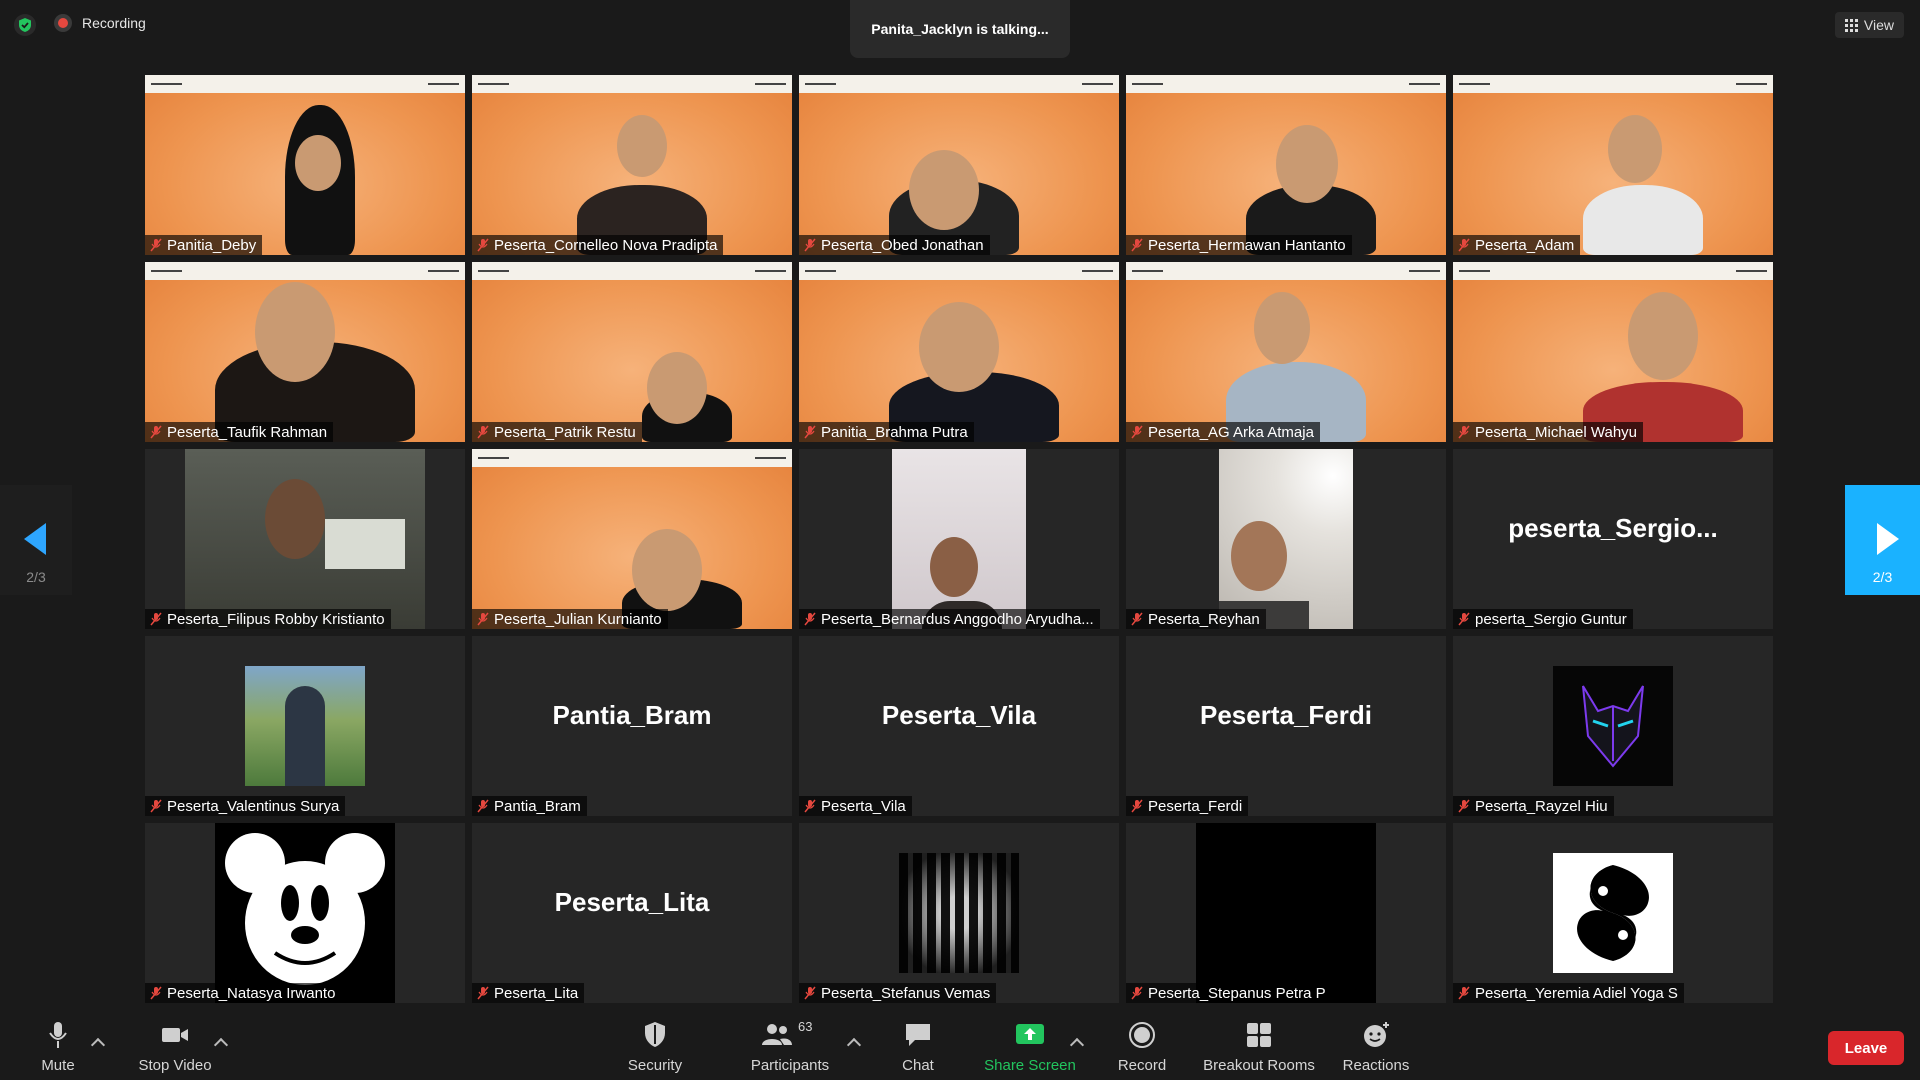 The image size is (1920, 1080). I want to click on security-shield-icon, so click(25, 25).